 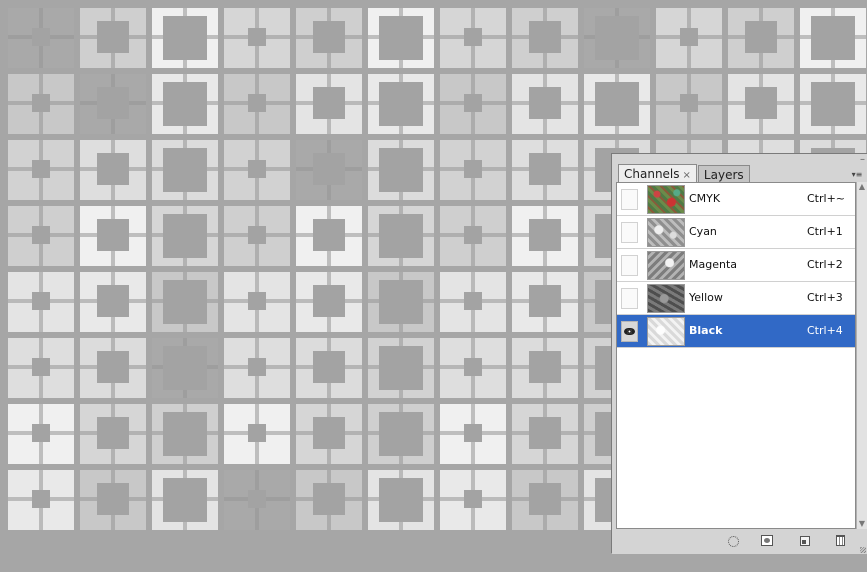 I want to click on channel-shortcut: Ctrl+~, so click(x=826, y=198).